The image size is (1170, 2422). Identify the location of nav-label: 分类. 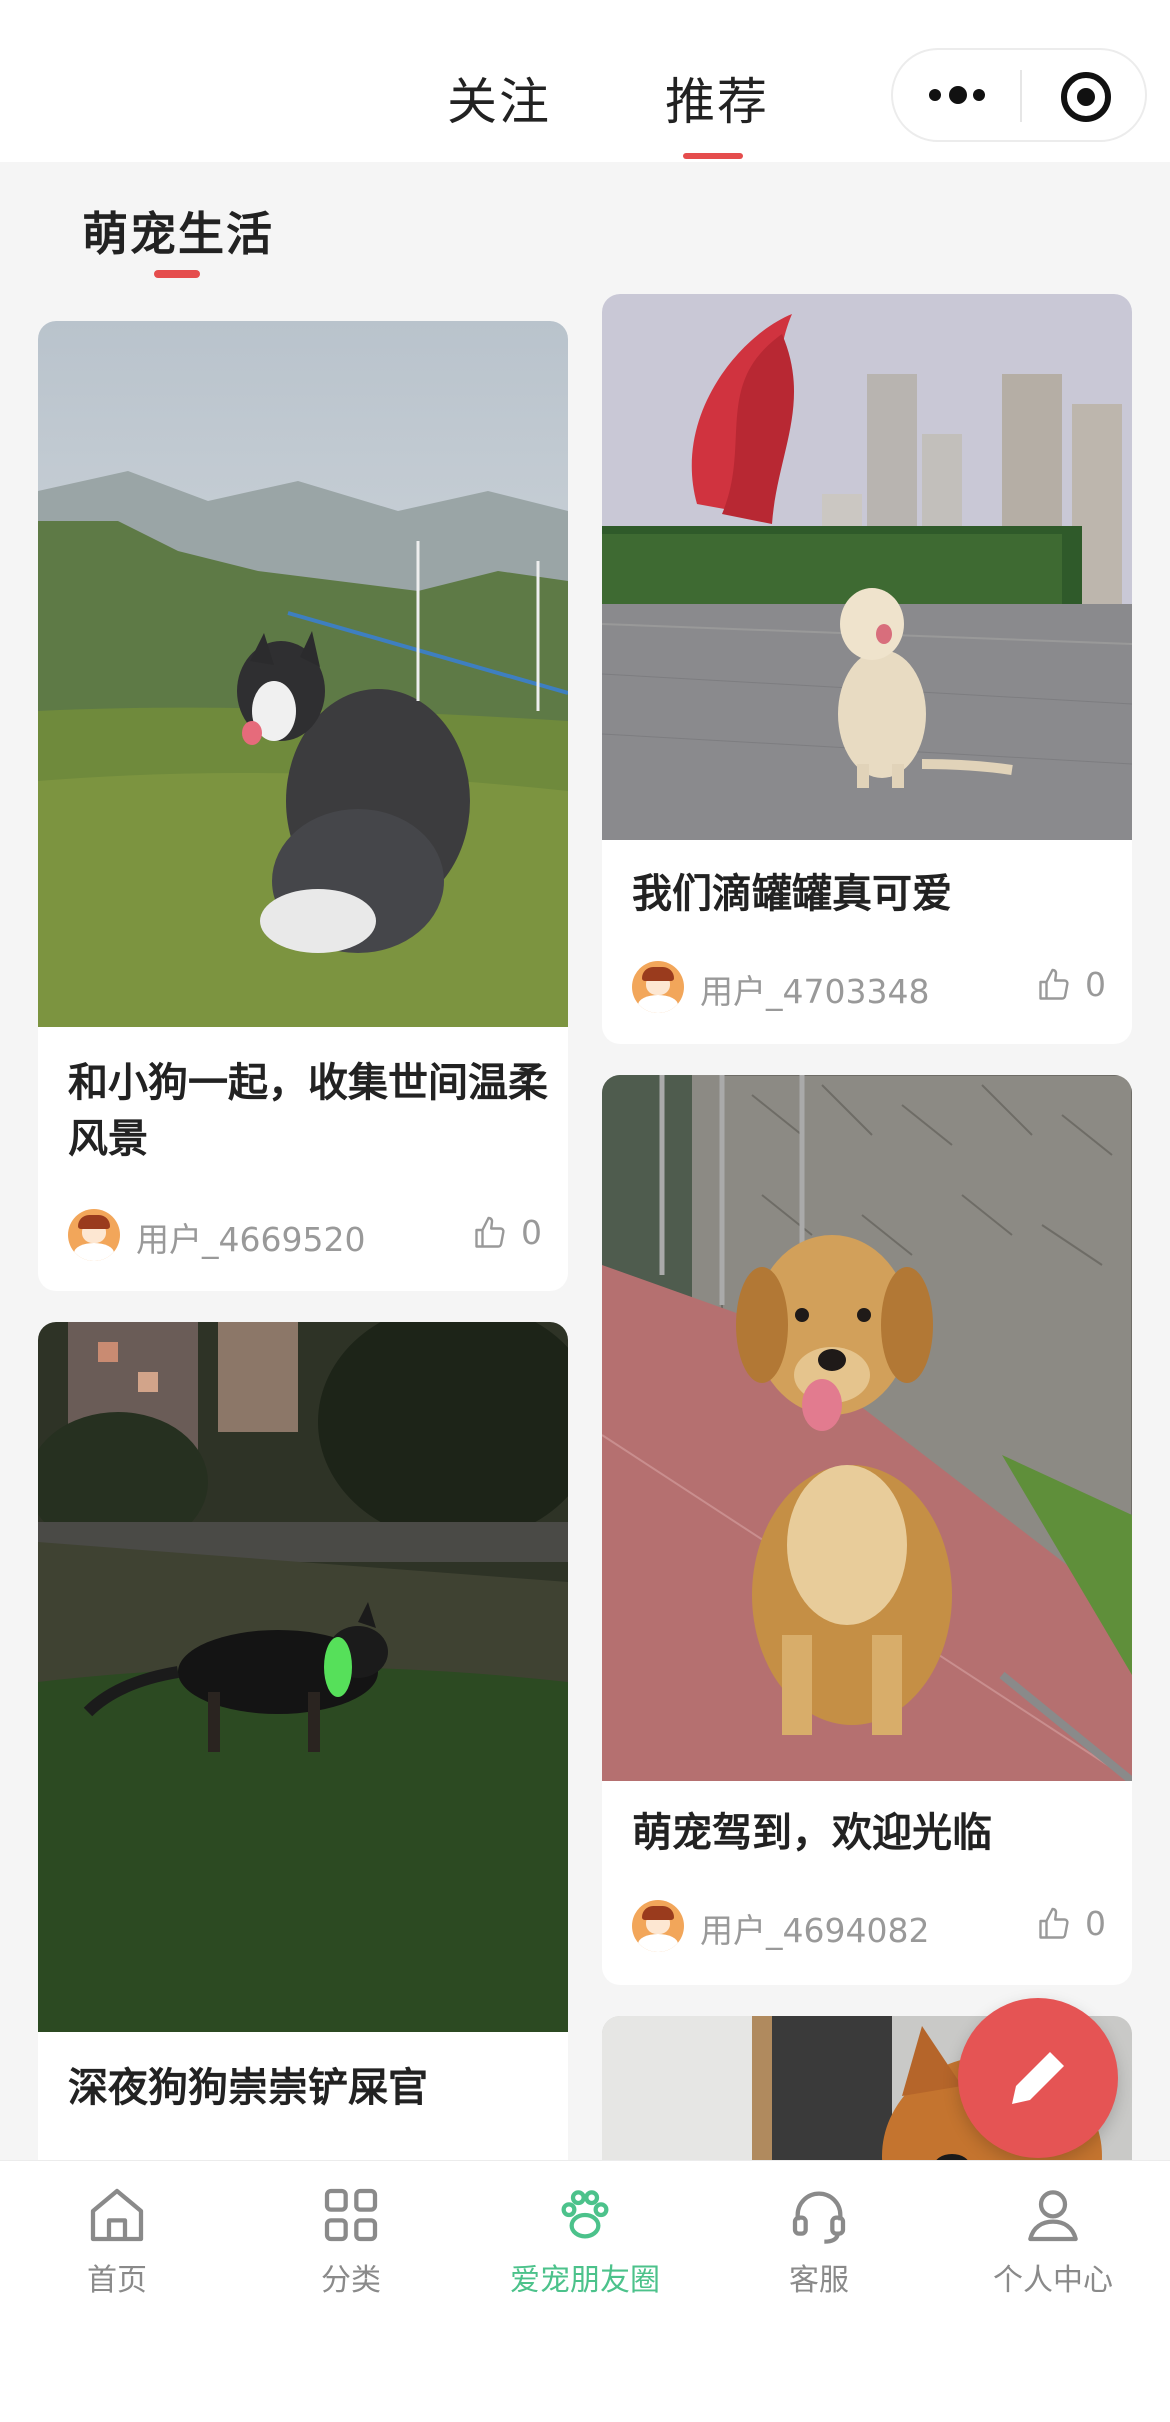
(351, 2280).